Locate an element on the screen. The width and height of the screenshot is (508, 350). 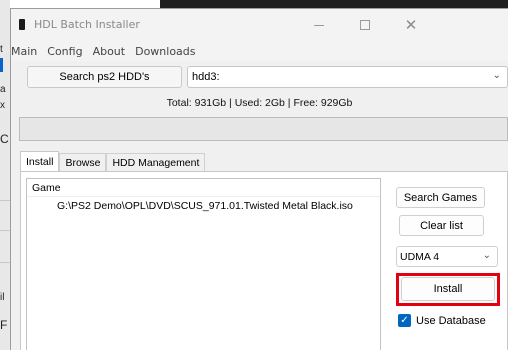
close-icon: ✕ is located at coordinates (411, 24).